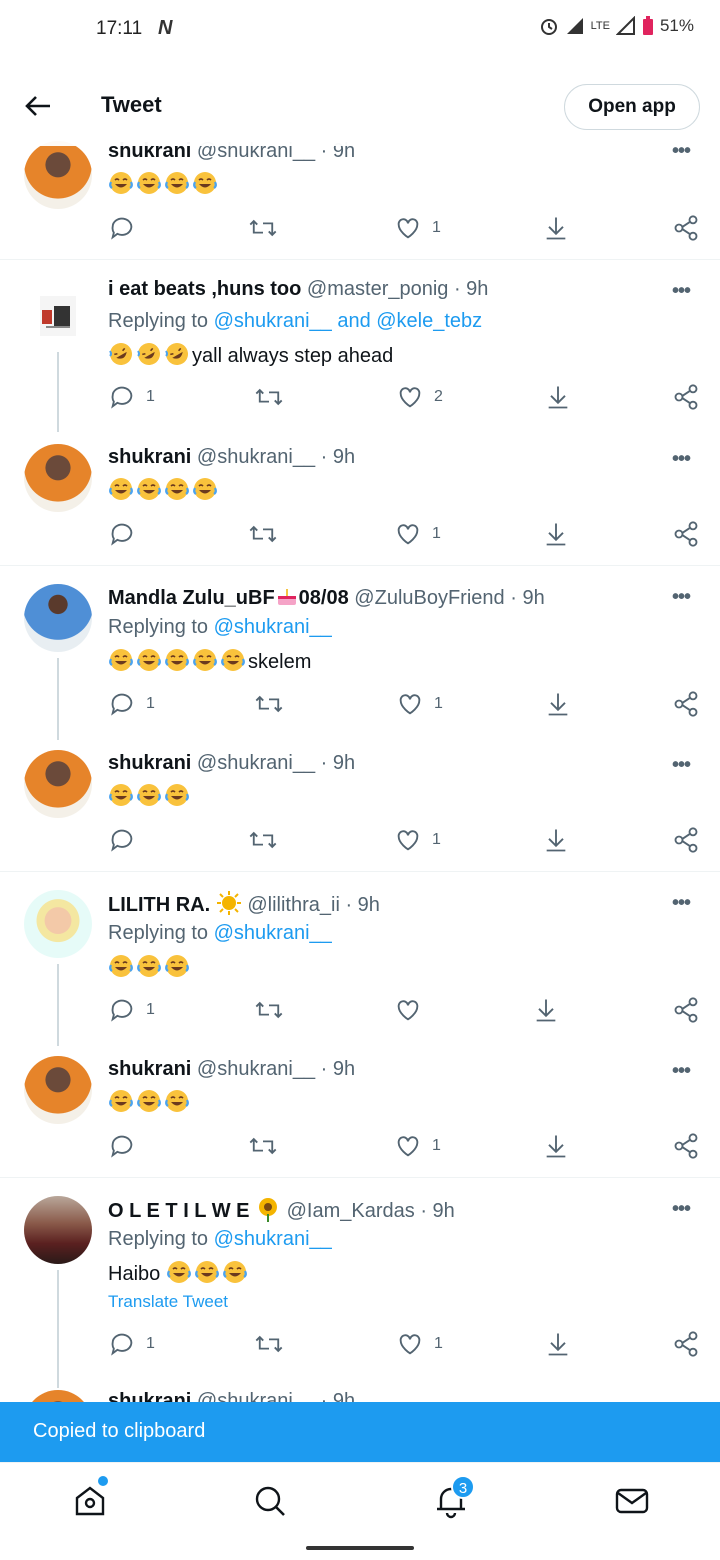 This screenshot has height=1560, width=720. Describe the element at coordinates (413, 1010) in the screenshot. I see `like-button` at that location.